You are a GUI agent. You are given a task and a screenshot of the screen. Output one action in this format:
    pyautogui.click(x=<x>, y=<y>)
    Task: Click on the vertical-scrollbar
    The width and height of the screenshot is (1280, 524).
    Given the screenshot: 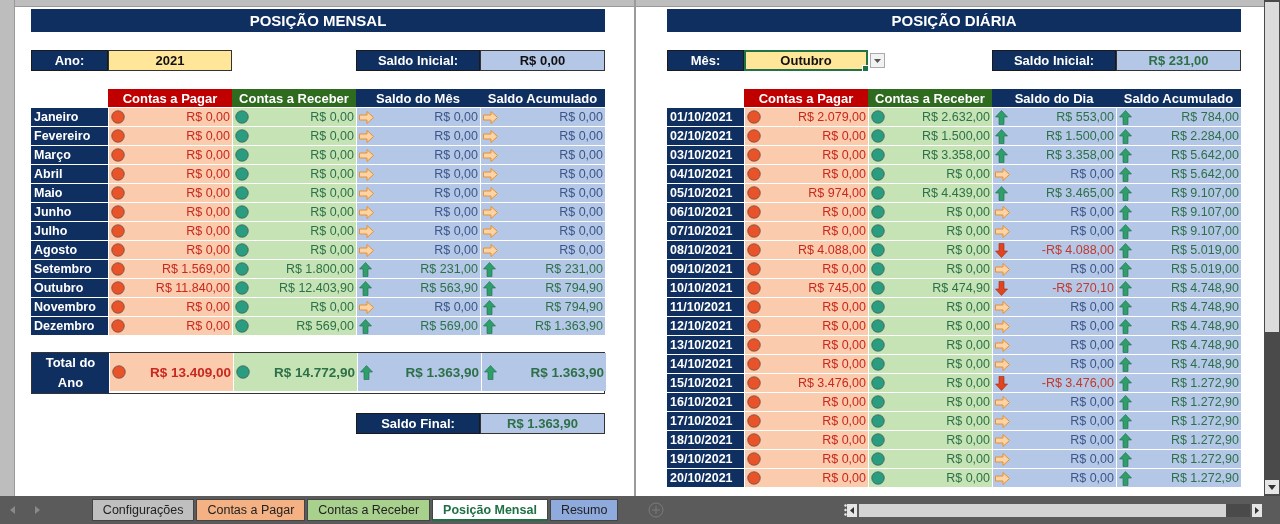 What is the action you would take?
    pyautogui.click(x=1272, y=248)
    